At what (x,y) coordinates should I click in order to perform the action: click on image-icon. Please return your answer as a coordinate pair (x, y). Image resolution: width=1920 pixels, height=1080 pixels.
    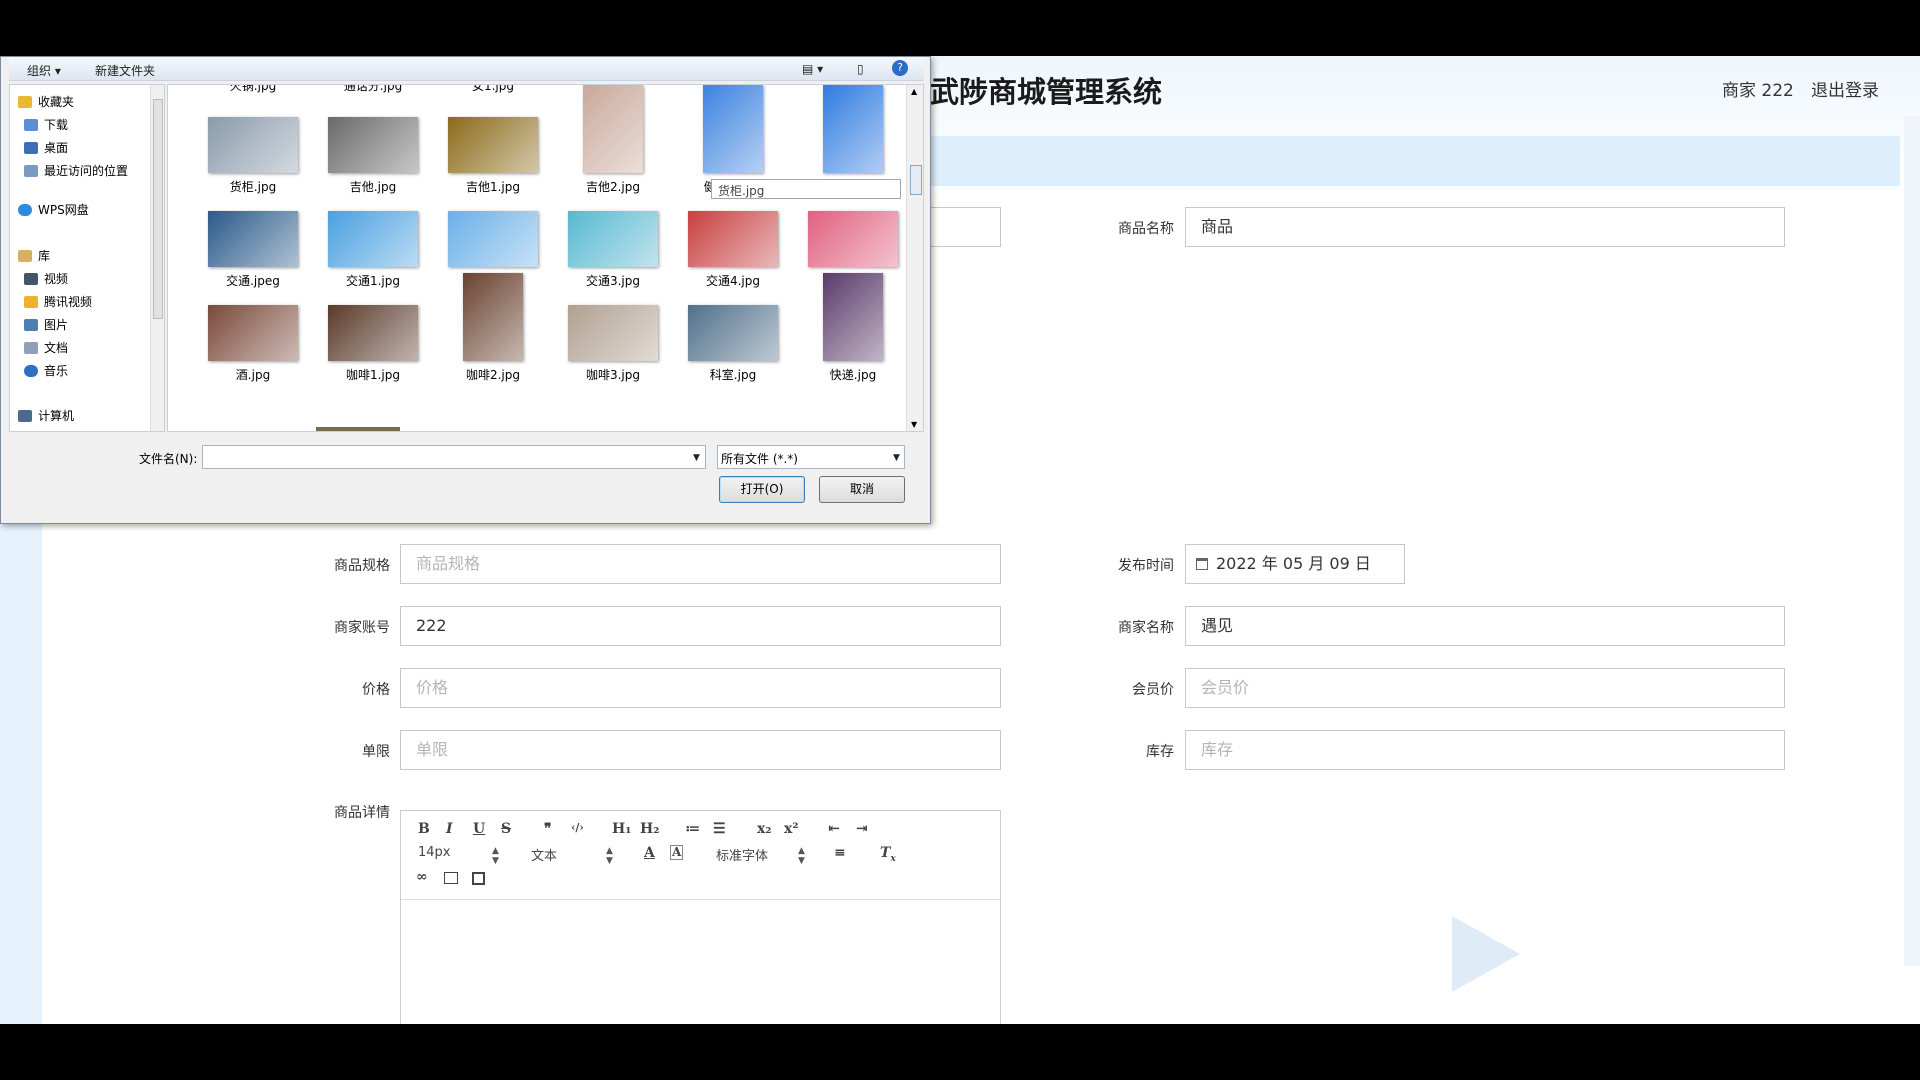
    Looking at the image, I should click on (451, 878).